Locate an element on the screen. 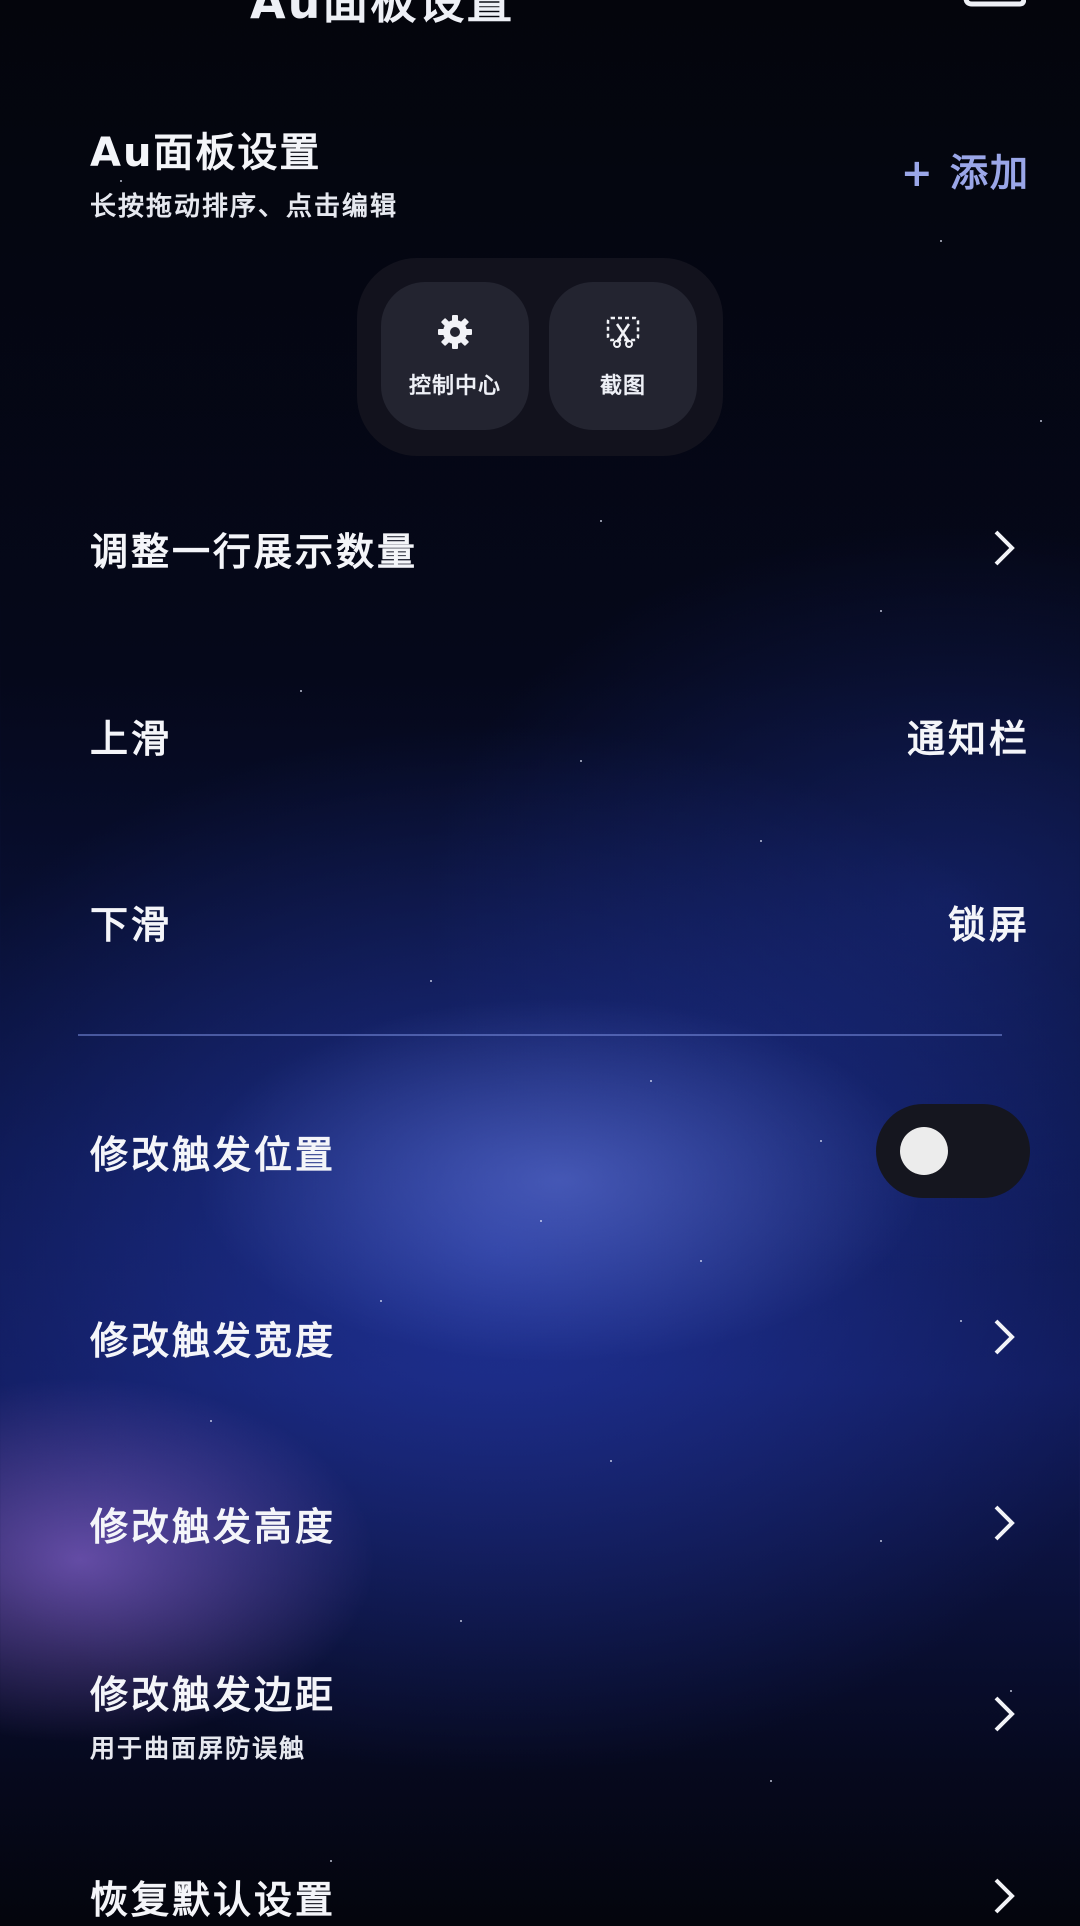 The image size is (1080, 1926). row-display-count: 调整一行展示数量 is located at coordinates (560, 548).